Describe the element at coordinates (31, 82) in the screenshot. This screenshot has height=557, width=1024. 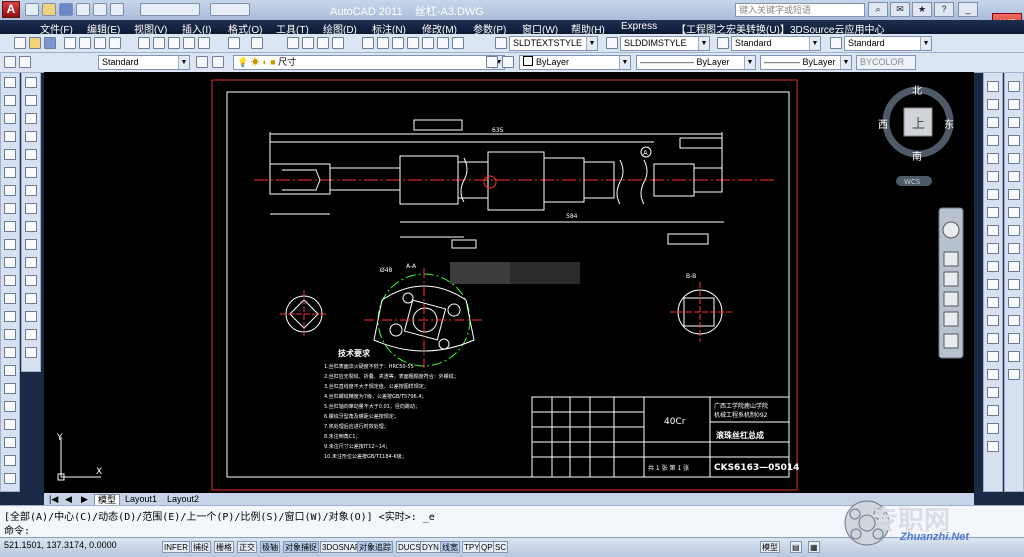
I see `line-icon` at that location.